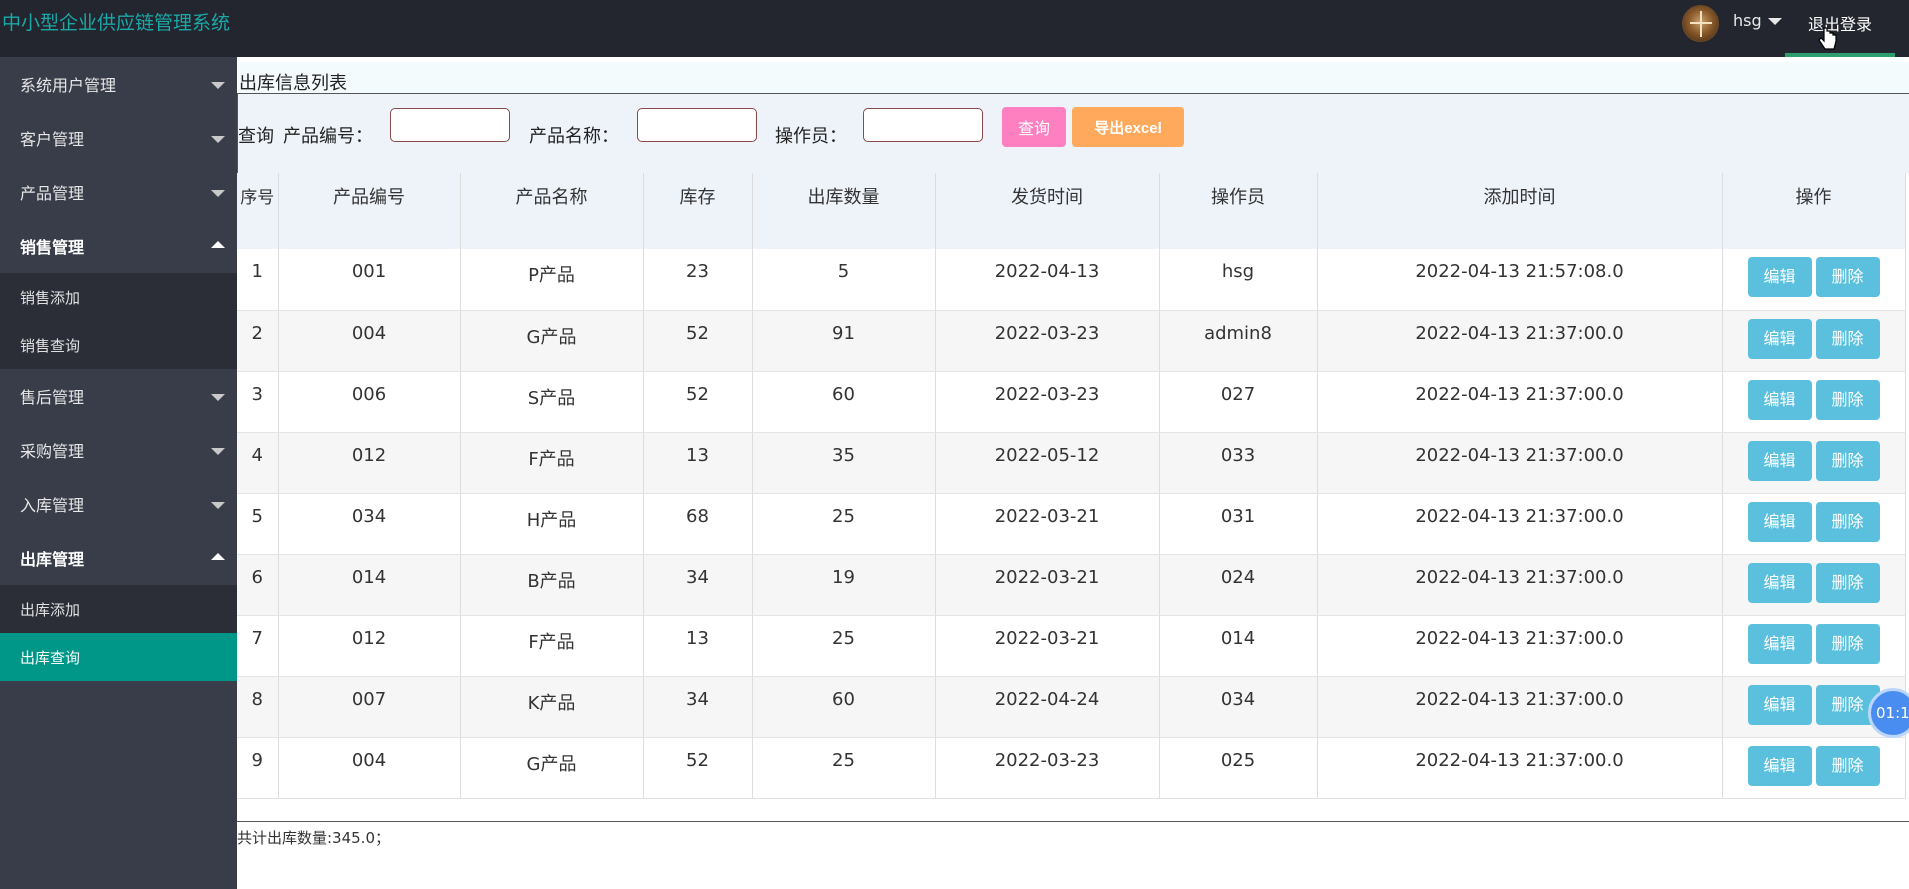  I want to click on operator-input, so click(923, 125).